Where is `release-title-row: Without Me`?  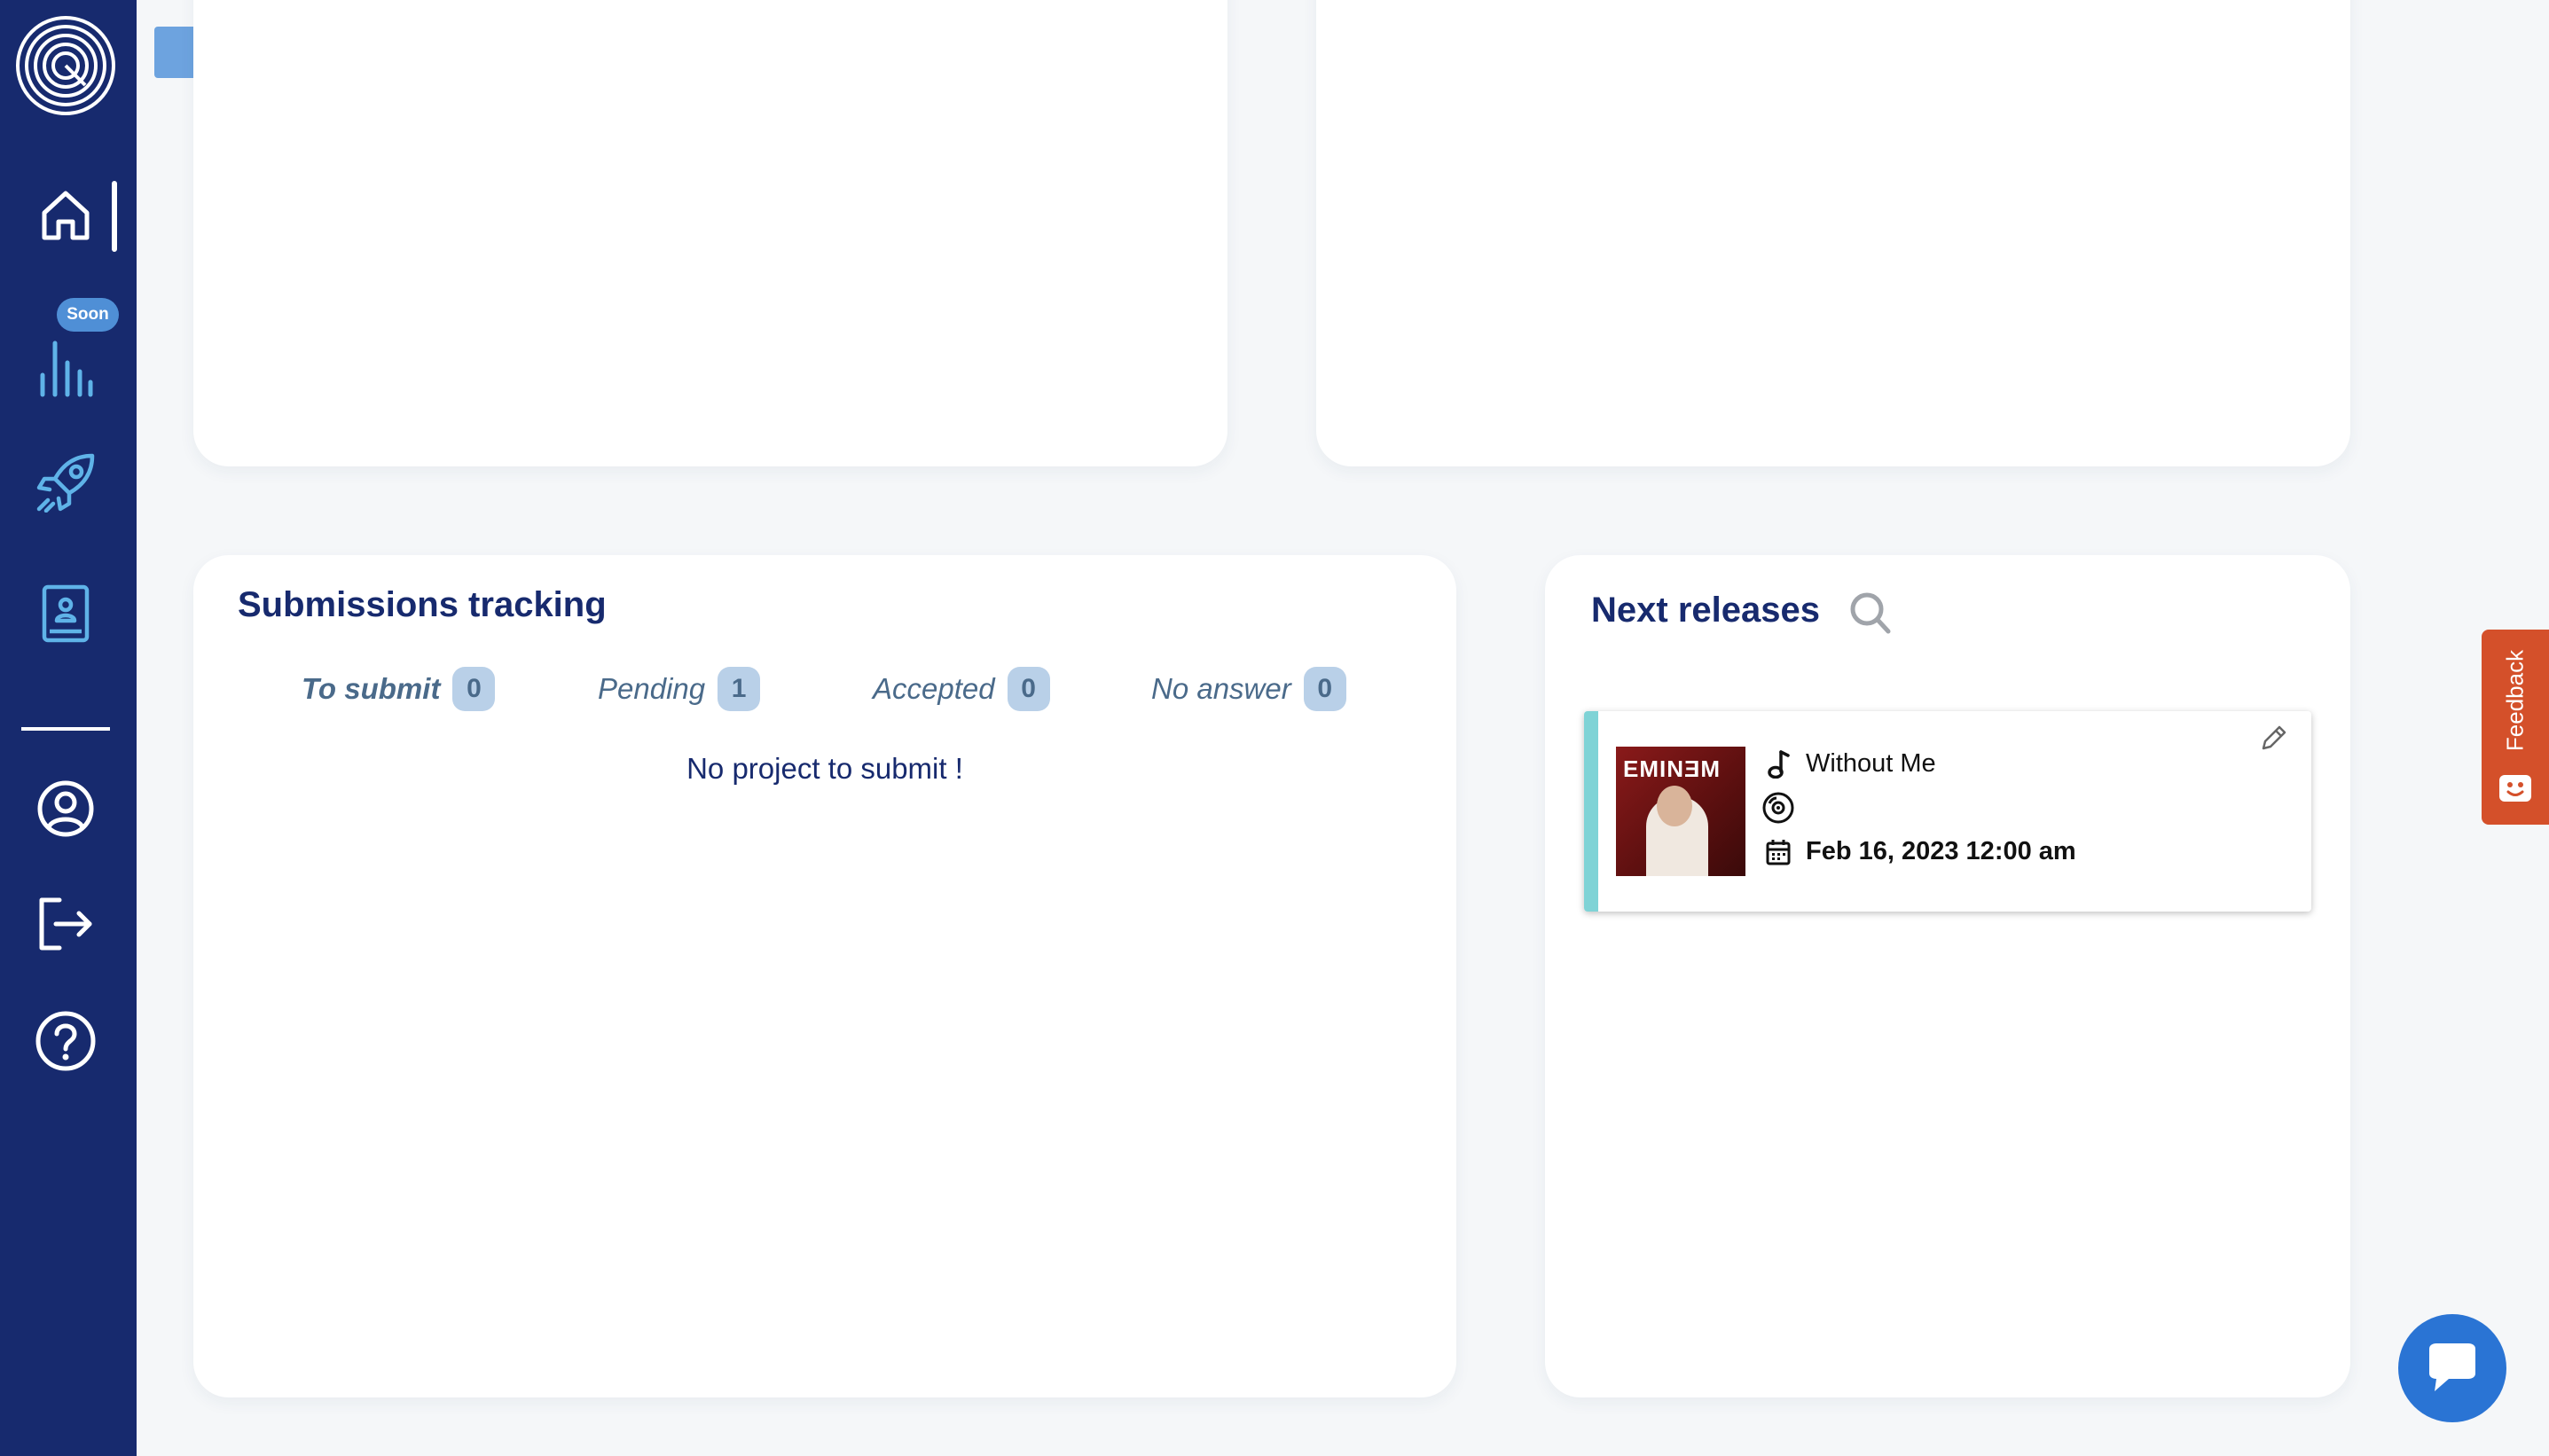 release-title-row: Without Me is located at coordinates (1850, 763).